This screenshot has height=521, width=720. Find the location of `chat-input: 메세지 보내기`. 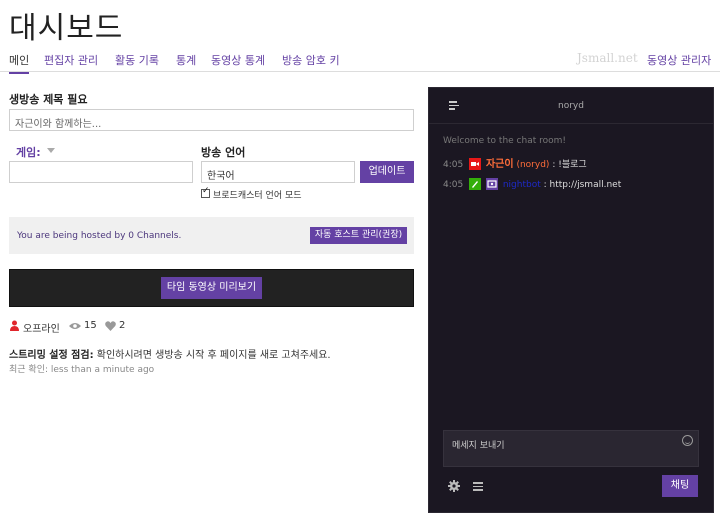

chat-input: 메세지 보내기 is located at coordinates (571, 448).